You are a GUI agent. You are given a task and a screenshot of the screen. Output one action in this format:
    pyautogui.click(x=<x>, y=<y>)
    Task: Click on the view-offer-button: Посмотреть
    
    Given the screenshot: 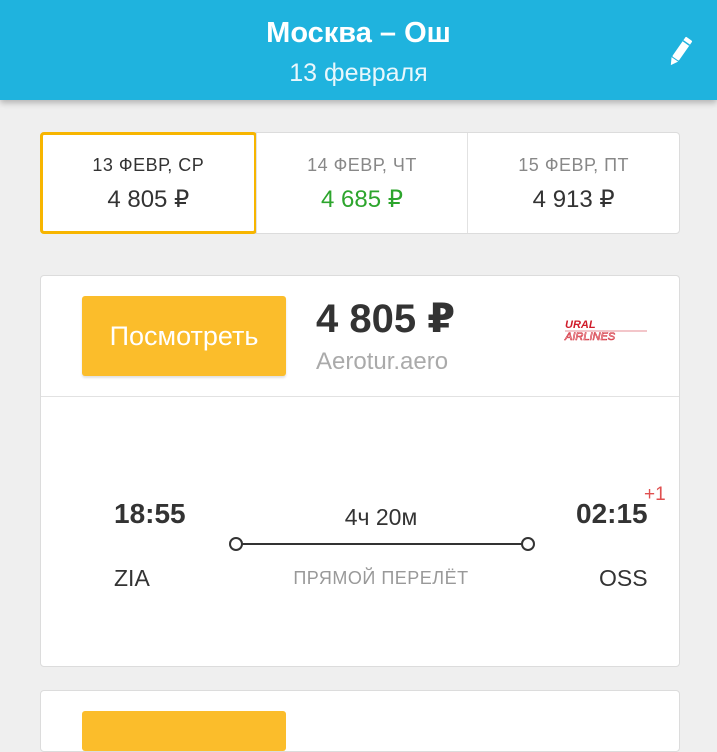 What is the action you would take?
    pyautogui.click(x=184, y=336)
    